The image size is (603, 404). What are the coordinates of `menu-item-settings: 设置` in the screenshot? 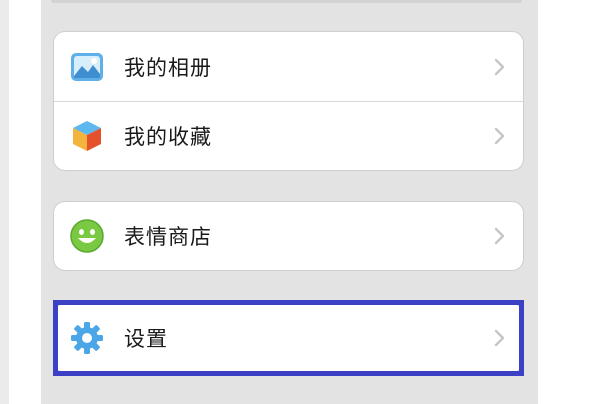 It's located at (288, 338).